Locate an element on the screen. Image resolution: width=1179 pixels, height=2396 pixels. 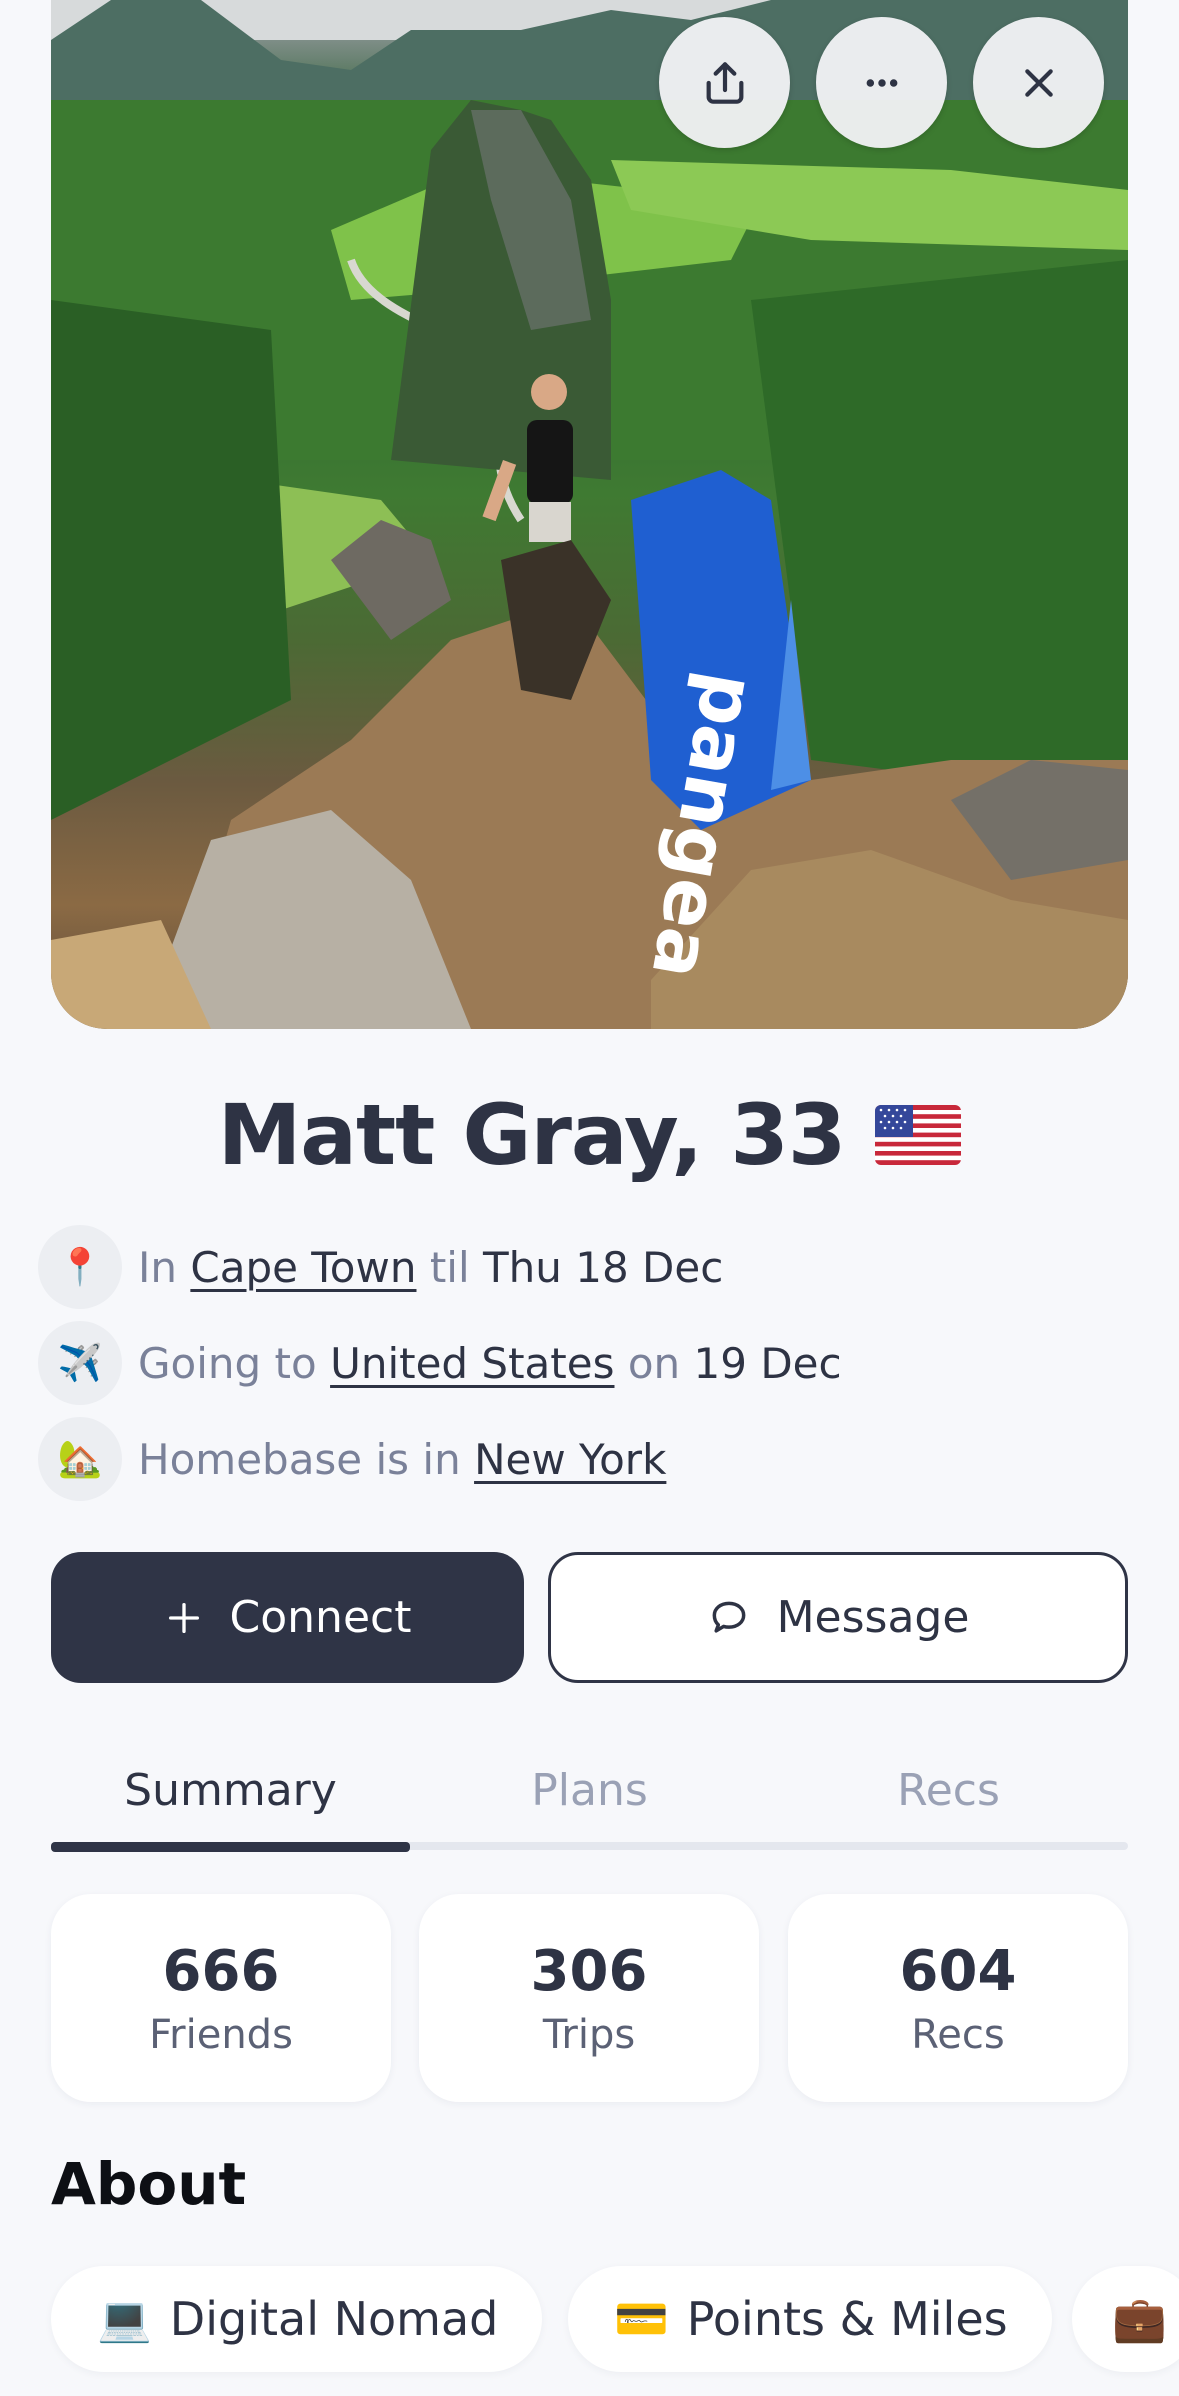
more-options-button is located at coordinates (881, 82).